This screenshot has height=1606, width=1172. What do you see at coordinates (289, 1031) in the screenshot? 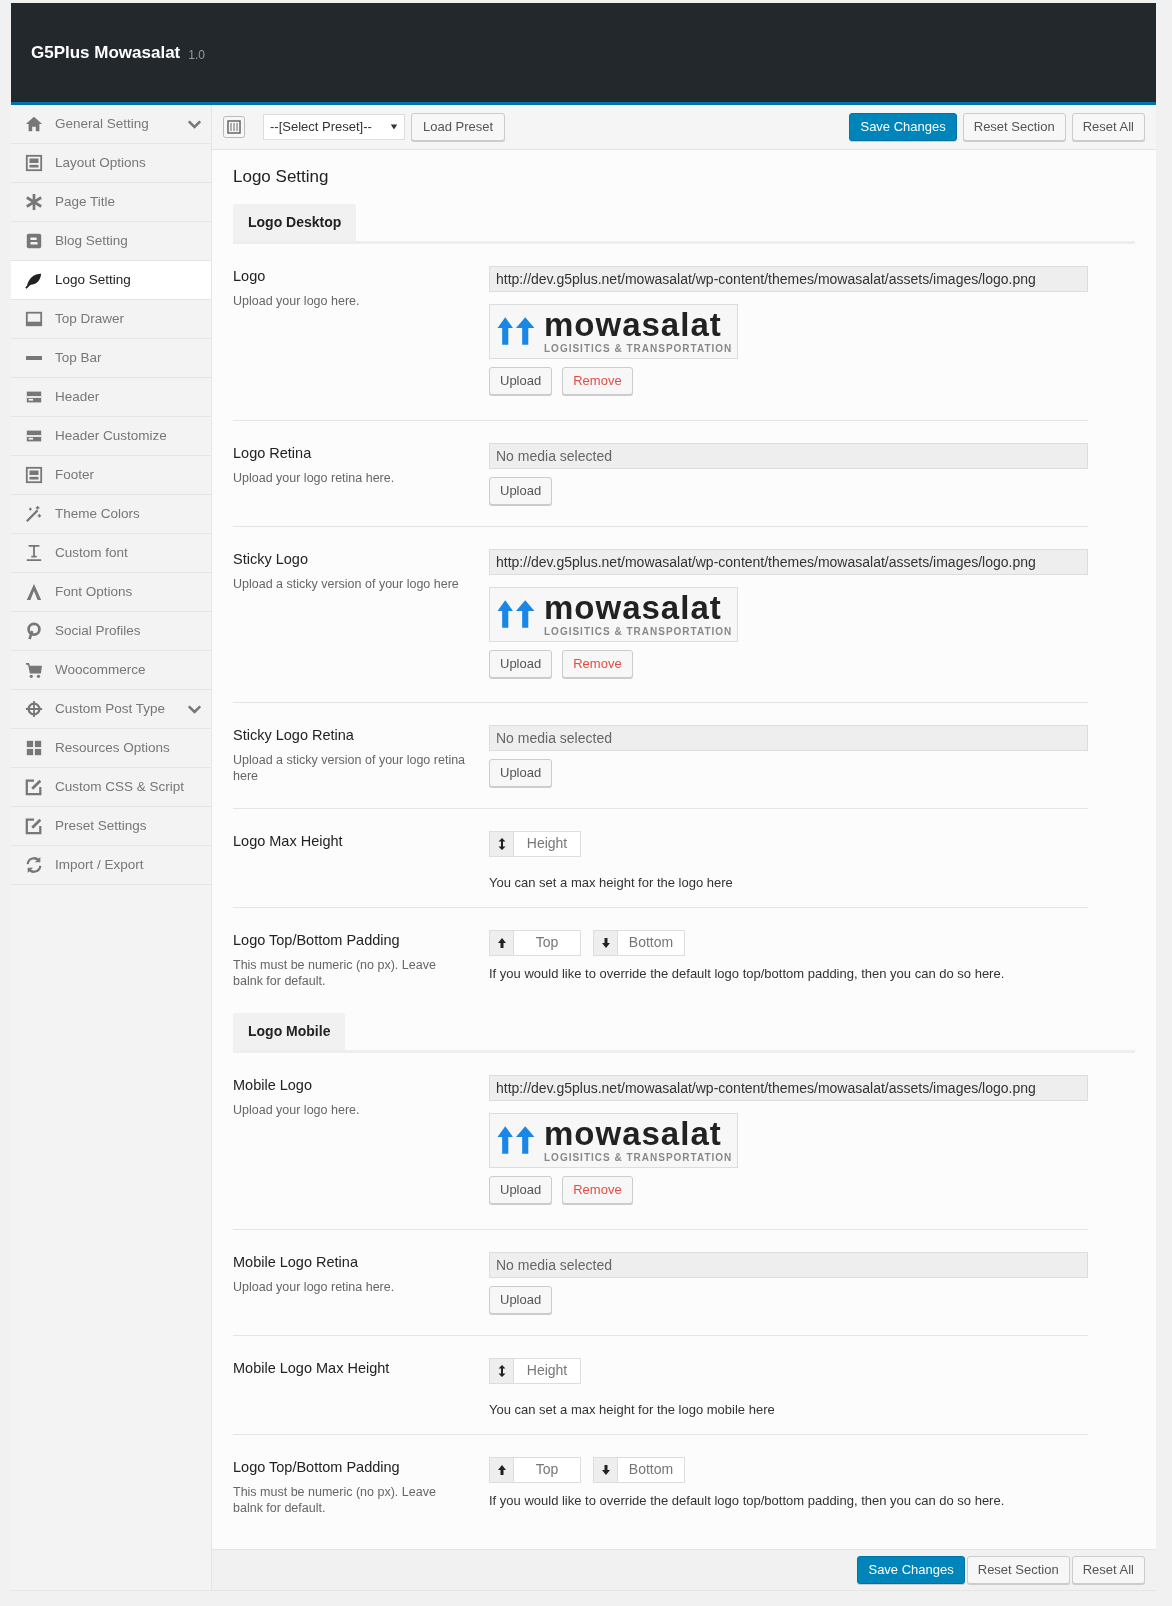
I see `section-tab: Logo Mobile` at bounding box center [289, 1031].